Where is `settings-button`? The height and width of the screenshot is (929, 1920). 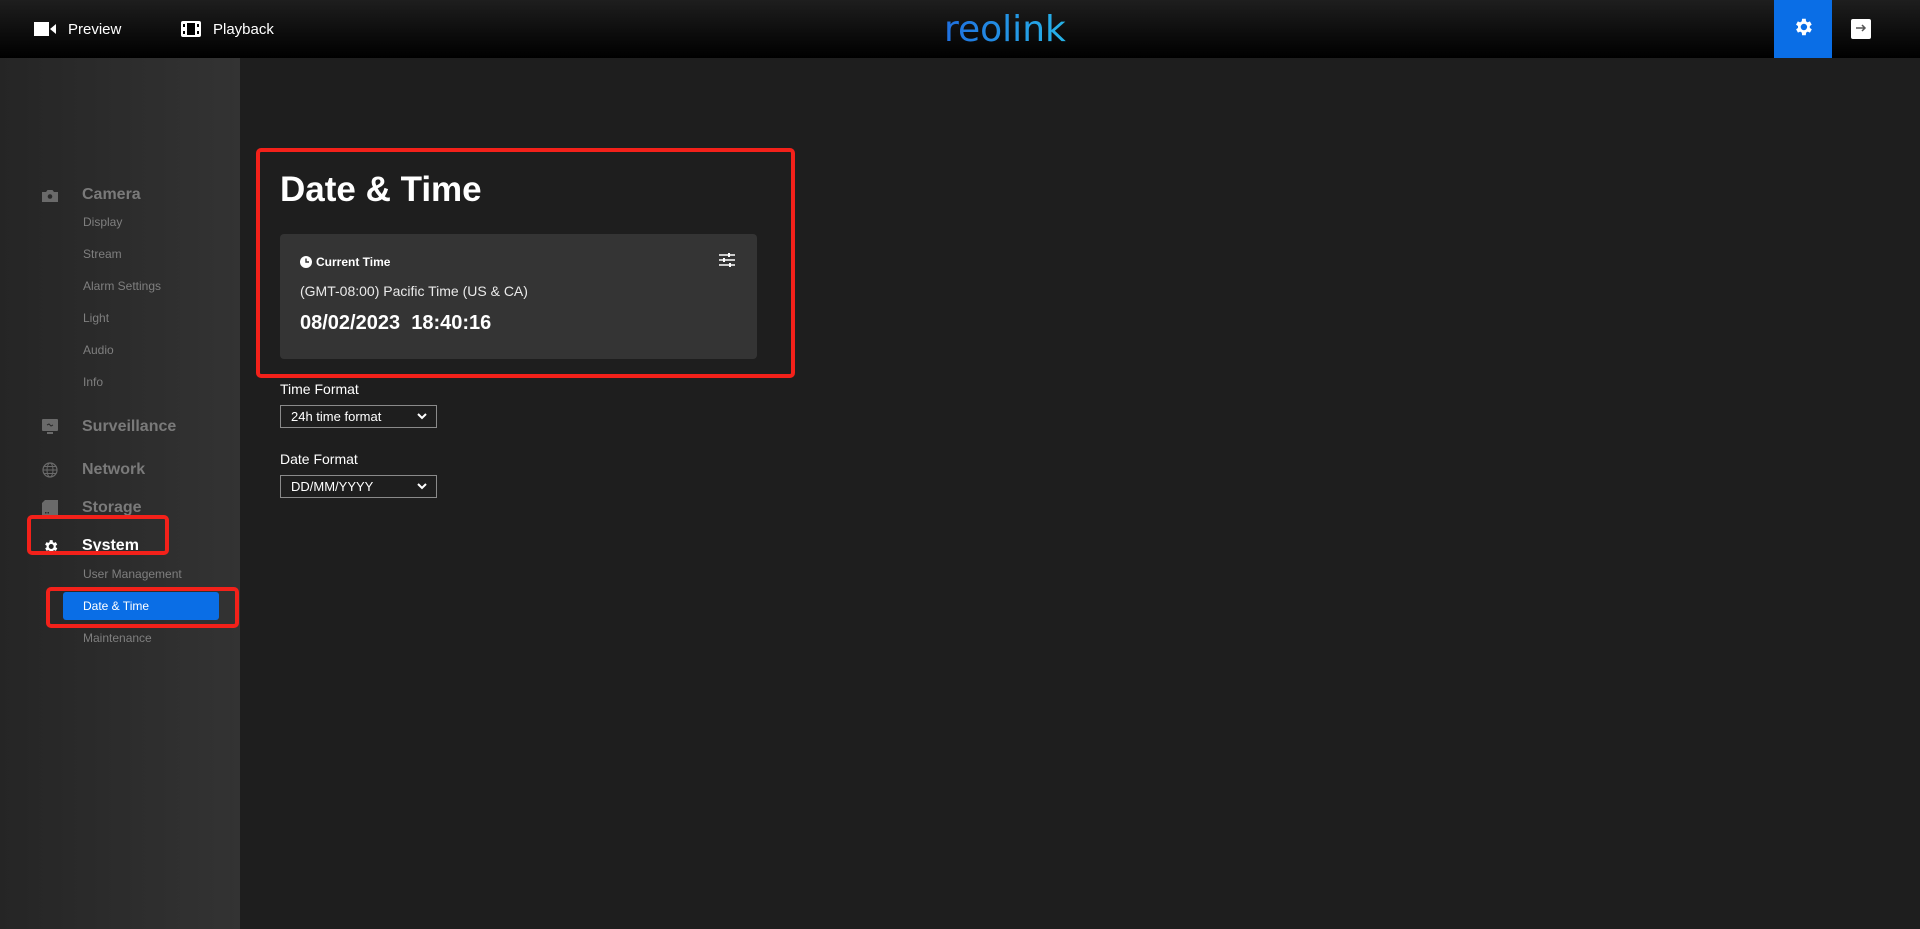
settings-button is located at coordinates (1803, 29).